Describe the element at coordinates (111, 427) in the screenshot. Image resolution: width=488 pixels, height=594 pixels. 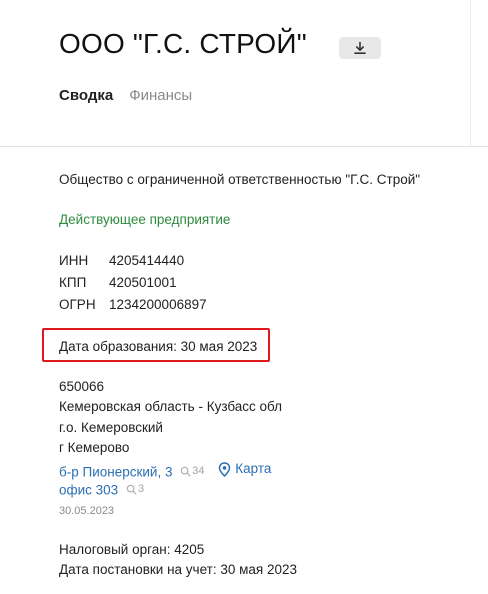
I see `address-district: г.о. Кемеровский` at that location.